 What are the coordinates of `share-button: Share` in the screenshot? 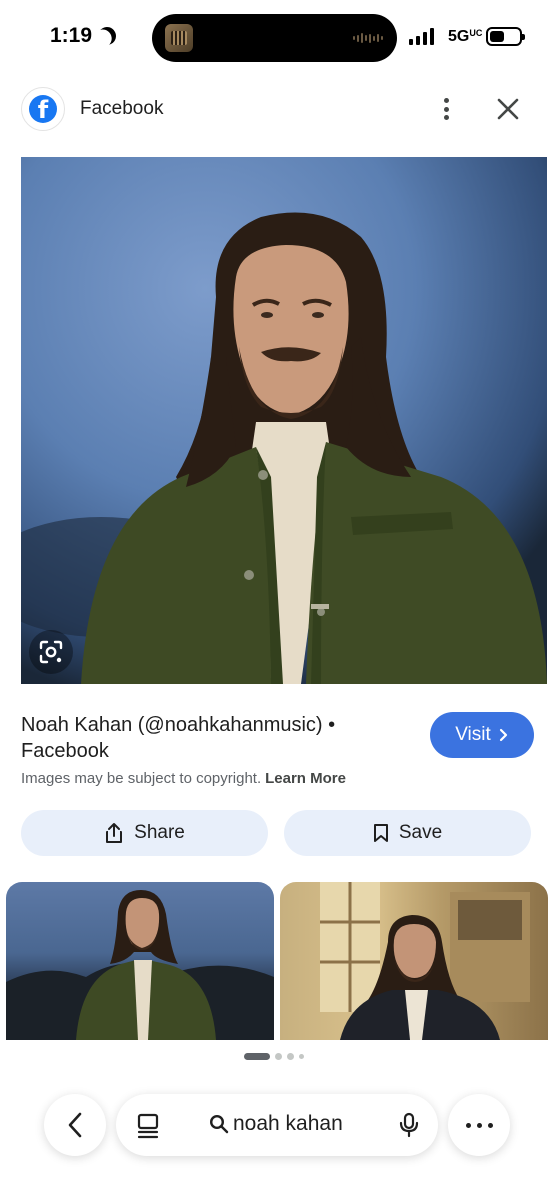 It's located at (144, 833).